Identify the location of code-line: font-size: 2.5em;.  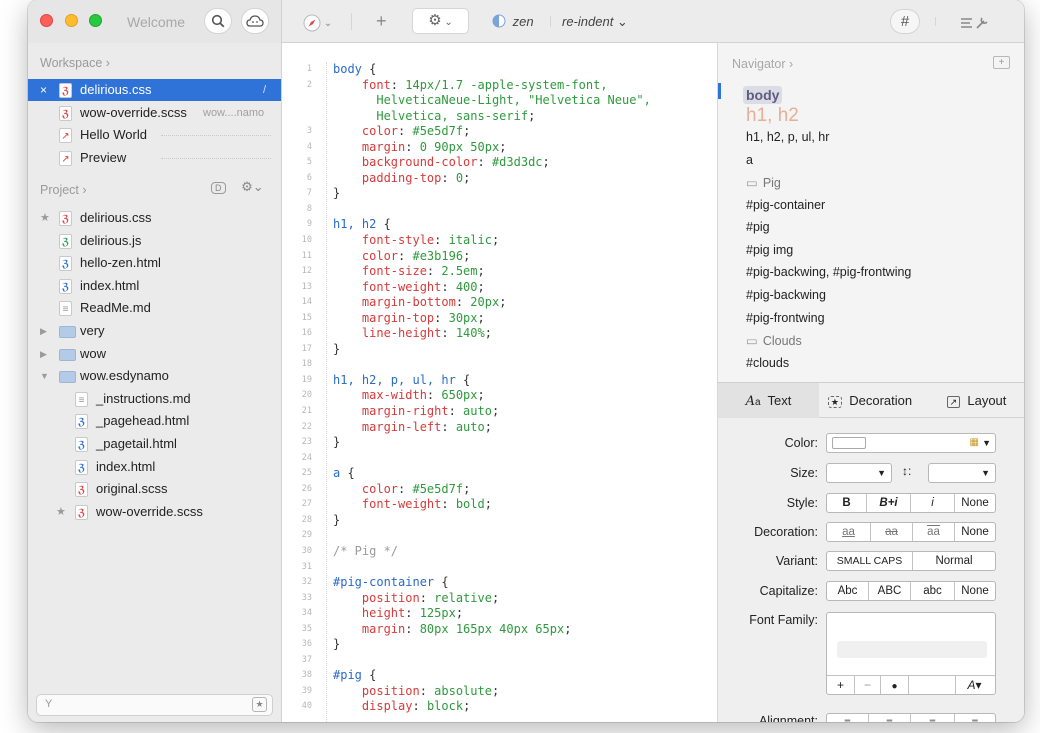
(492, 272).